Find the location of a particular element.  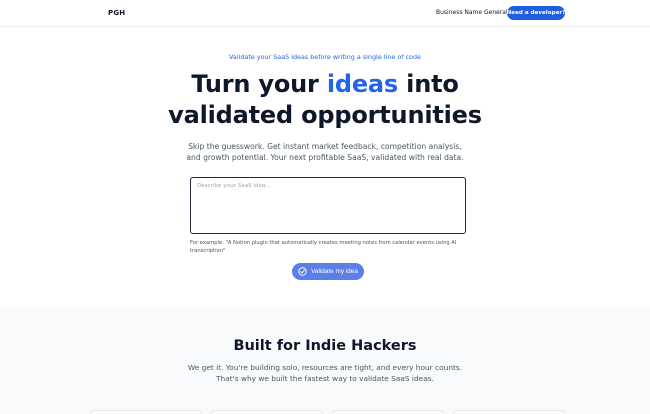

idea-input is located at coordinates (328, 205).